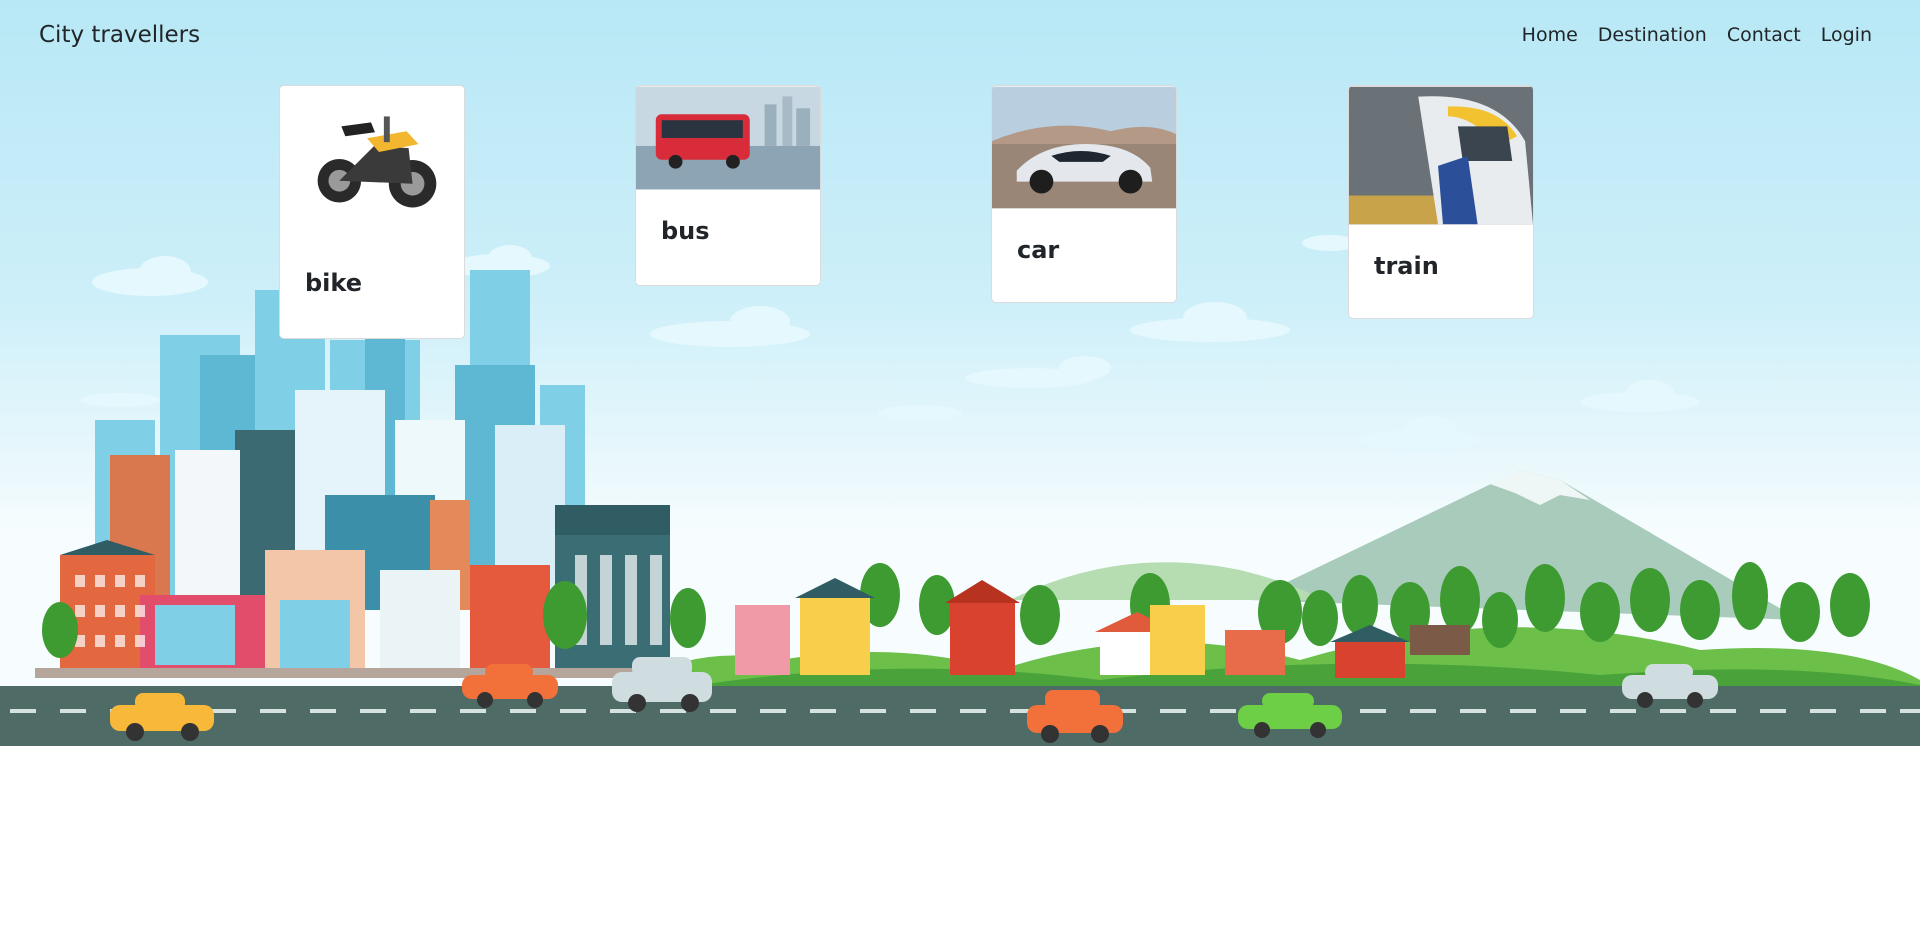  I want to click on bus-image, so click(728, 138).